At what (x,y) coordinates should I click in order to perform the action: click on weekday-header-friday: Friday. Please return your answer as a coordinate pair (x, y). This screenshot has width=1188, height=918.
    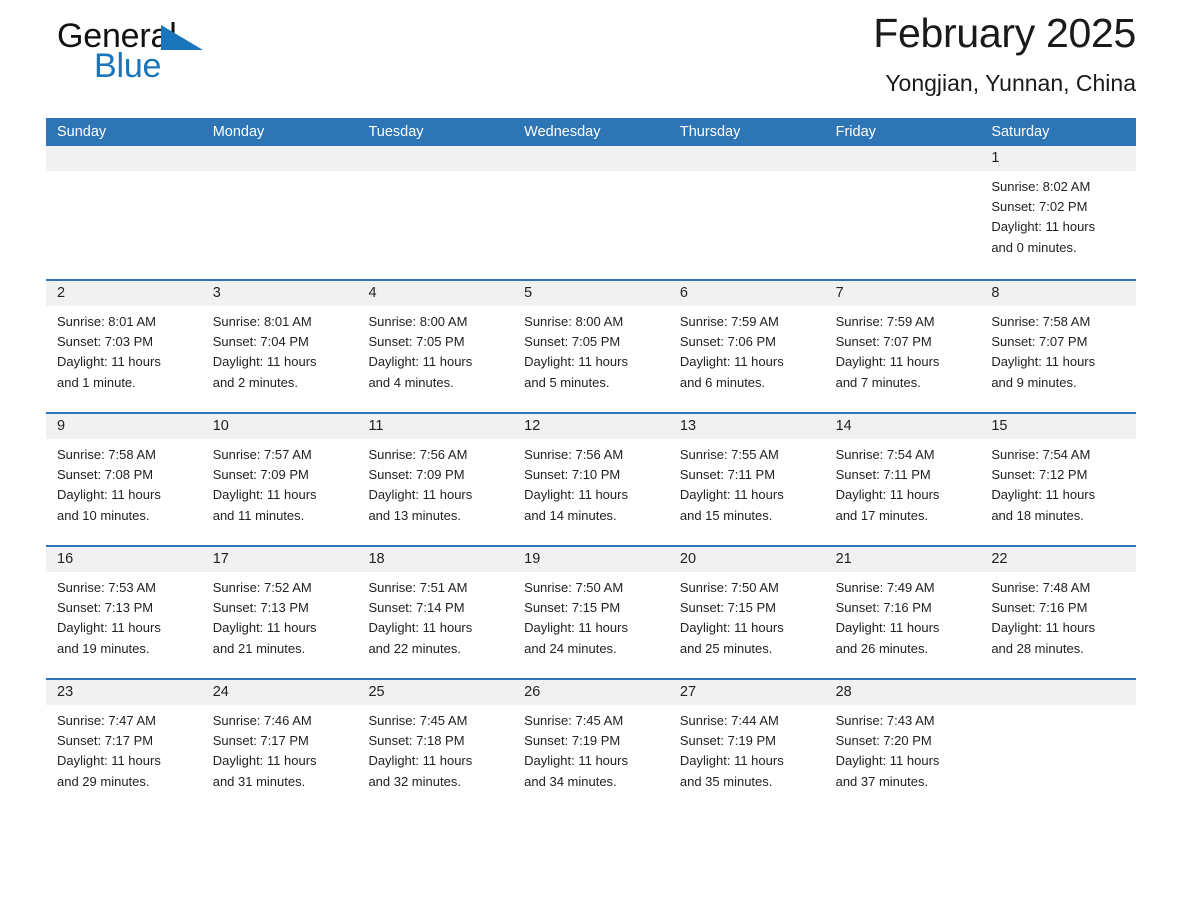
    Looking at the image, I should click on (855, 132).